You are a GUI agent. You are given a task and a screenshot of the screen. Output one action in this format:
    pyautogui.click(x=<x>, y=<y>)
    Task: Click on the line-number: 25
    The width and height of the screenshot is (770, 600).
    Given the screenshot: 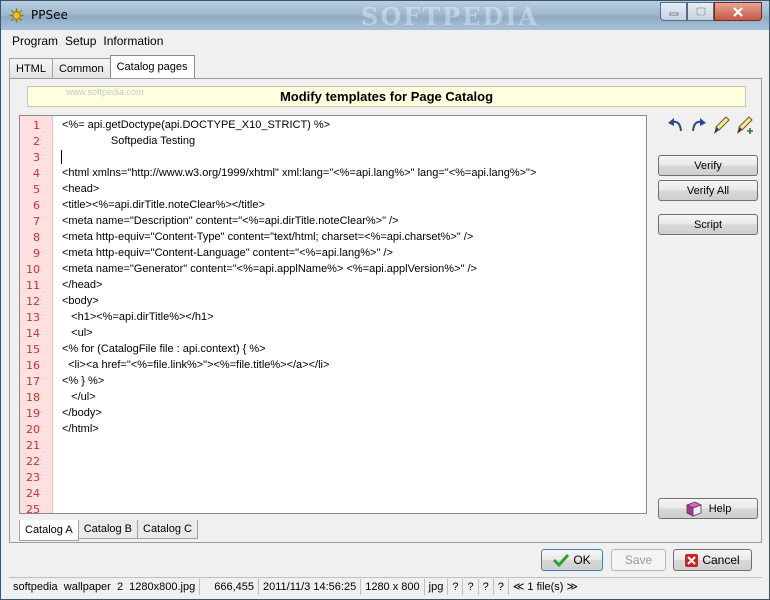 What is the action you would take?
    pyautogui.click(x=33, y=508)
    